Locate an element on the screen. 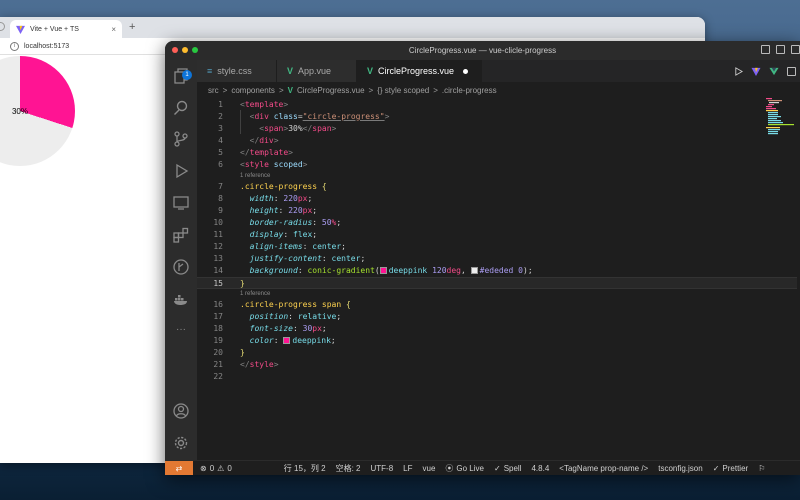  ts-version: 4.8.4 is located at coordinates (540, 468).